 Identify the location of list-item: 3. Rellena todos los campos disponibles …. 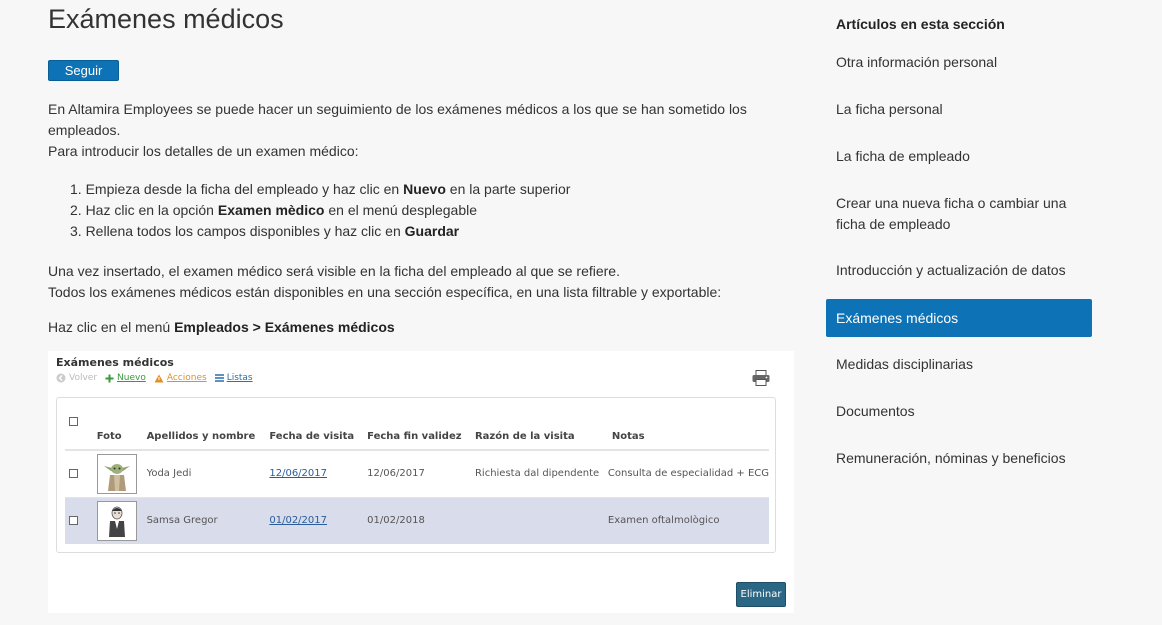
(320, 231).